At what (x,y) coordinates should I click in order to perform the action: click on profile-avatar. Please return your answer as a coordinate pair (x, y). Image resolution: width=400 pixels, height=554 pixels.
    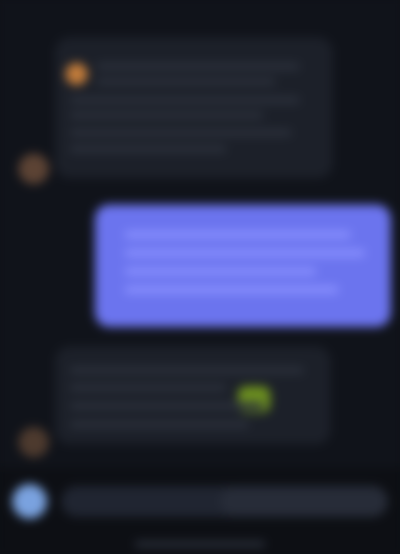
    Looking at the image, I should click on (29, 501).